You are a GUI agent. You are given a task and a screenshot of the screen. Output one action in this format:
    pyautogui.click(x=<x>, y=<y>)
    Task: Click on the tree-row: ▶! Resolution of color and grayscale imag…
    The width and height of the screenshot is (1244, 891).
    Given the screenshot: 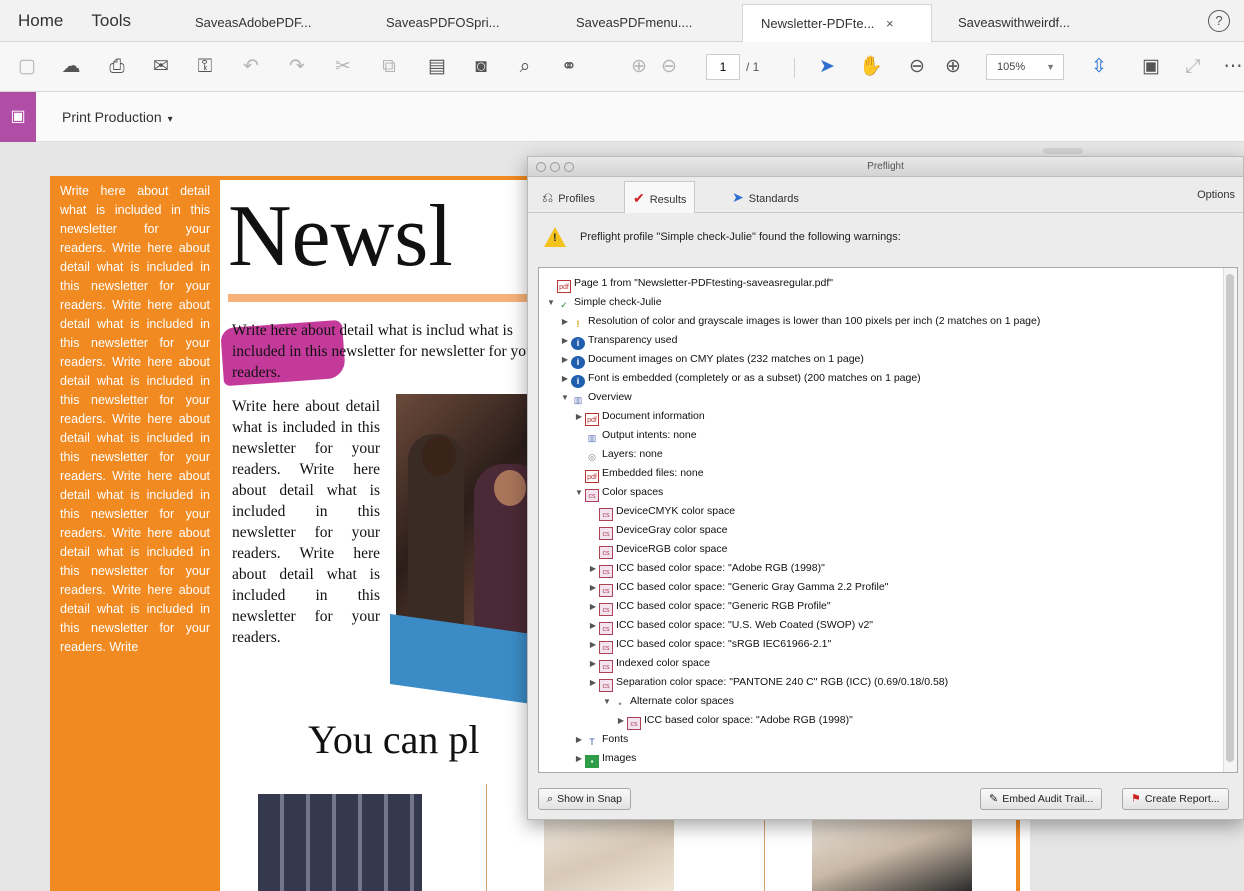 What is the action you would take?
    pyautogui.click(x=799, y=321)
    